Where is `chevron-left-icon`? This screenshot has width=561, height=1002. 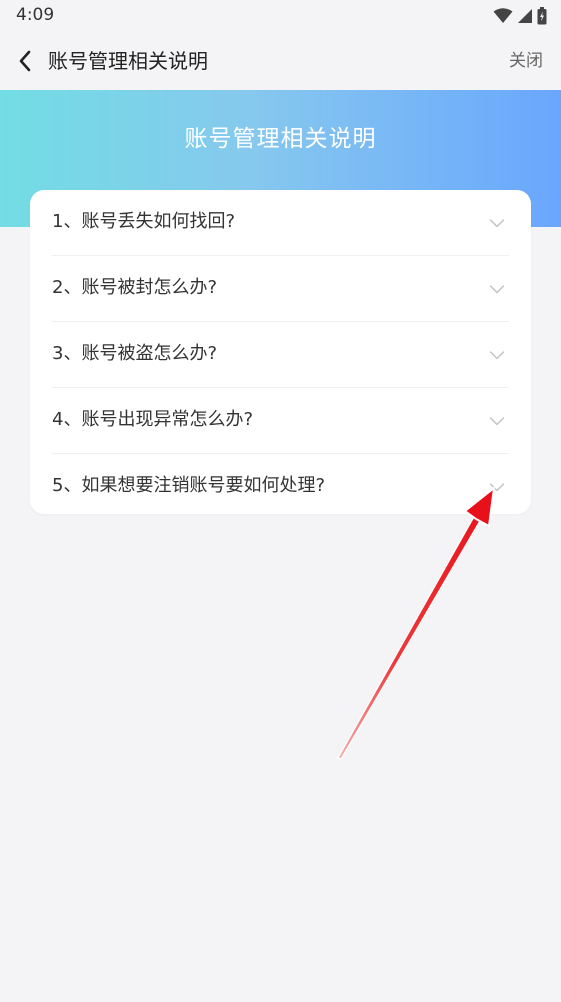 chevron-left-icon is located at coordinates (25, 61).